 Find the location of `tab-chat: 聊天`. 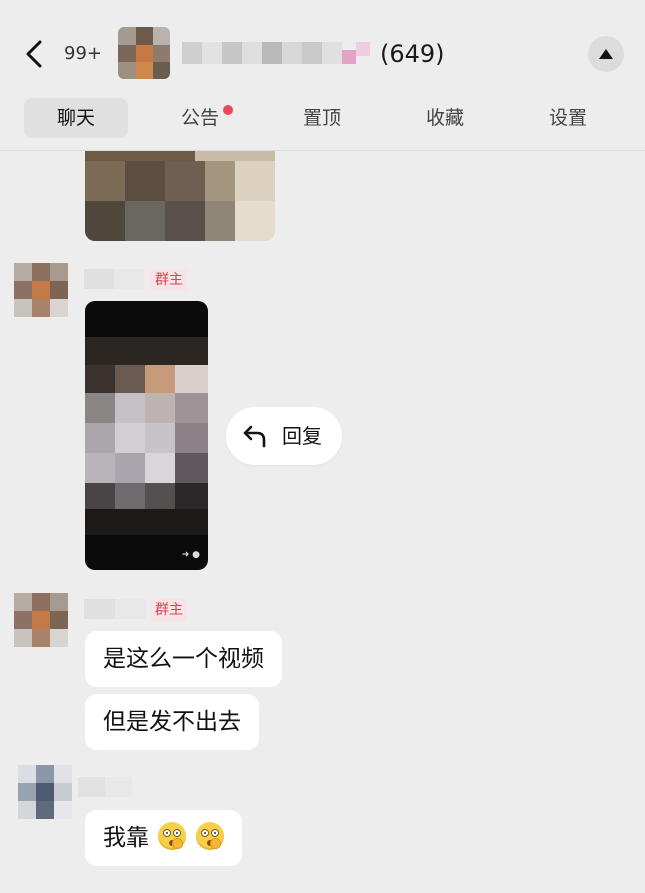

tab-chat: 聊天 is located at coordinates (76, 118).